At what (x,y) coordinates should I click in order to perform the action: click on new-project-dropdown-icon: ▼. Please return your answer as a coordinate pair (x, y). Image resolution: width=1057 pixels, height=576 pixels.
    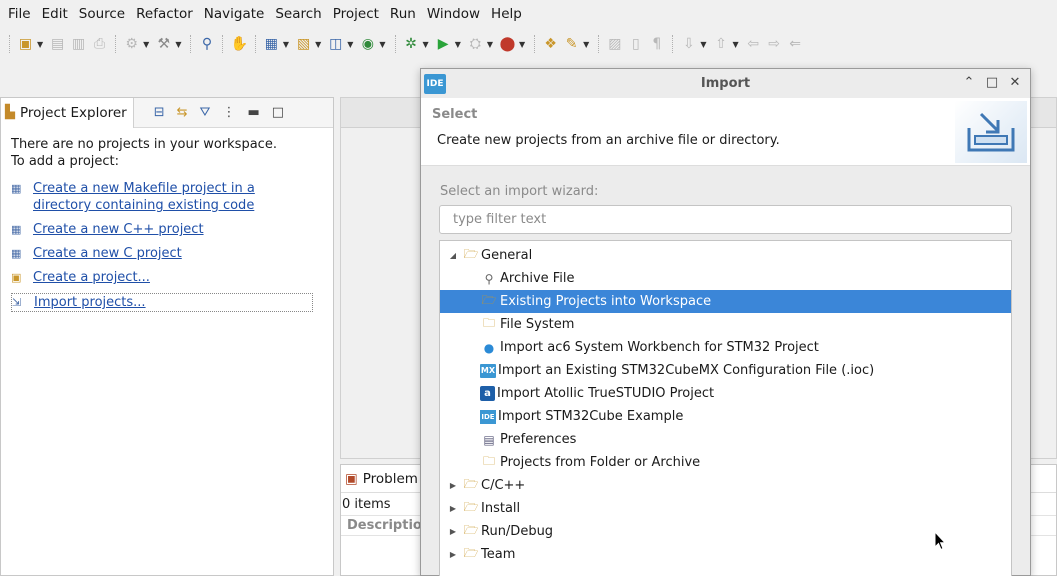
    Looking at the image, I should click on (286, 44).